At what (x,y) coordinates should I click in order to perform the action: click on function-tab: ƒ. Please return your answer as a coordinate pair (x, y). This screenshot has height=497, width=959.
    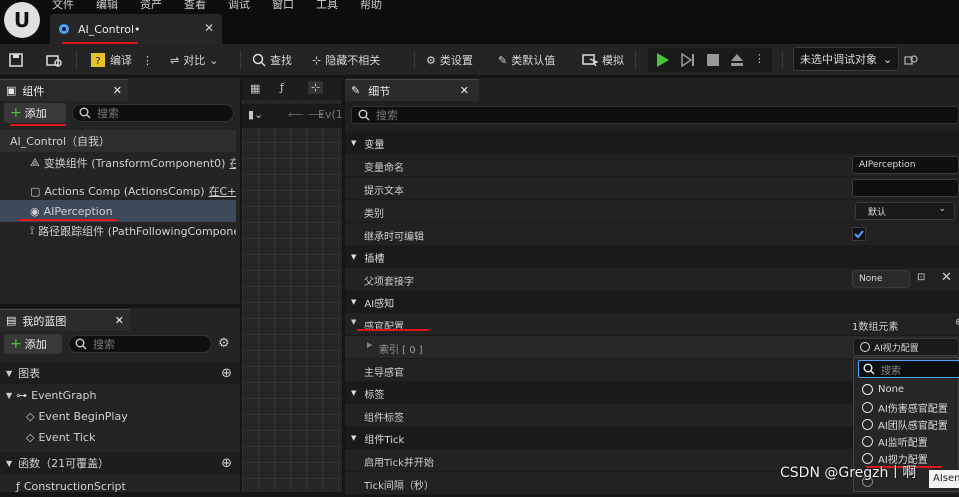
    Looking at the image, I should click on (282, 87).